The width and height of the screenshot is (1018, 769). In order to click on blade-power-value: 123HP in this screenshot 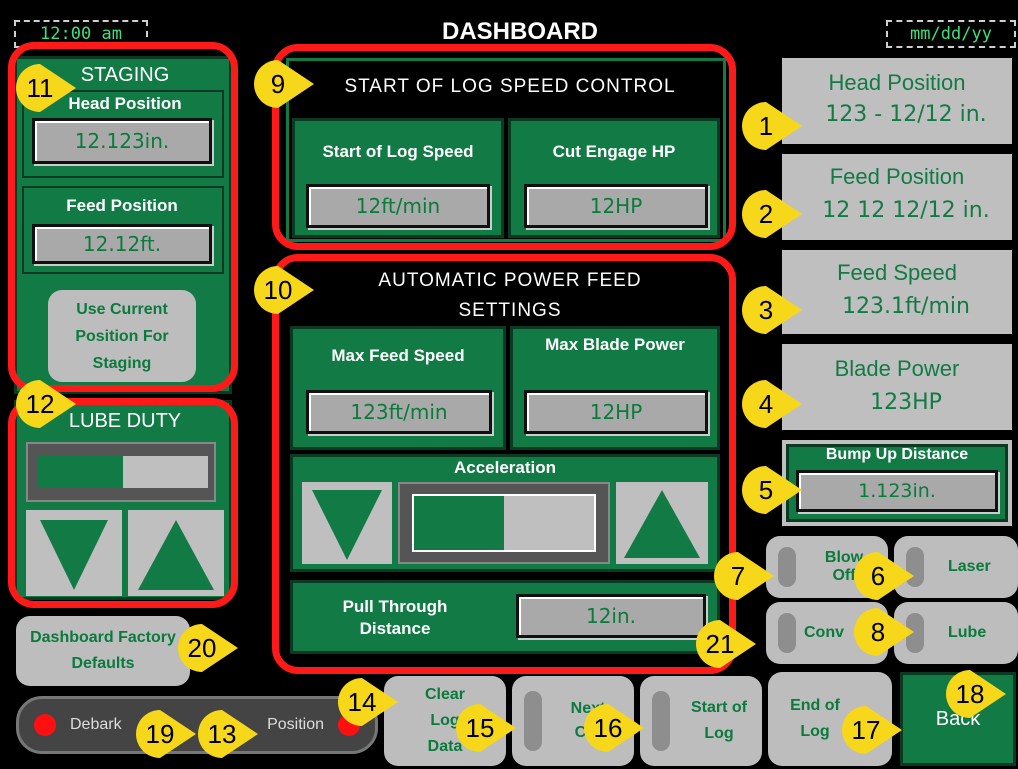, I will do `click(906, 402)`.